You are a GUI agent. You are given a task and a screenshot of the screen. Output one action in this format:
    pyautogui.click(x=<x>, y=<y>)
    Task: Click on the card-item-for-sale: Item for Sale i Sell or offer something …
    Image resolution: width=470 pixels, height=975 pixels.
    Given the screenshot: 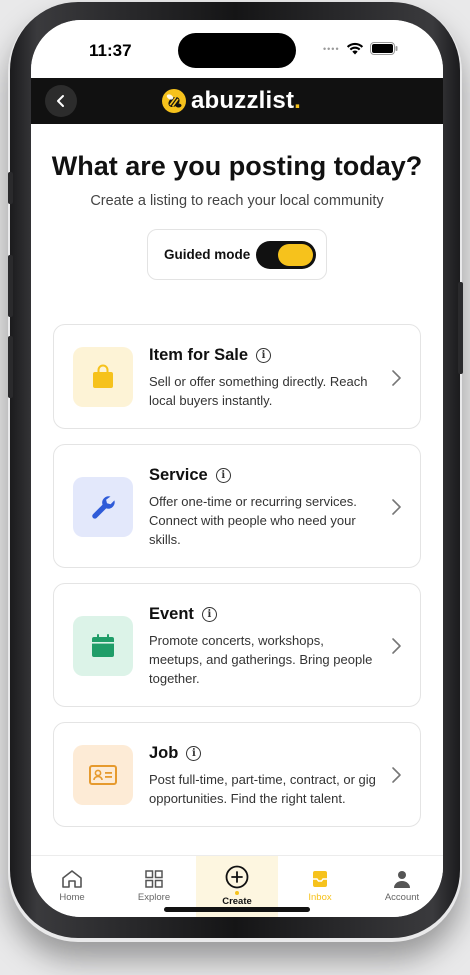 What is the action you would take?
    pyautogui.click(x=237, y=376)
    